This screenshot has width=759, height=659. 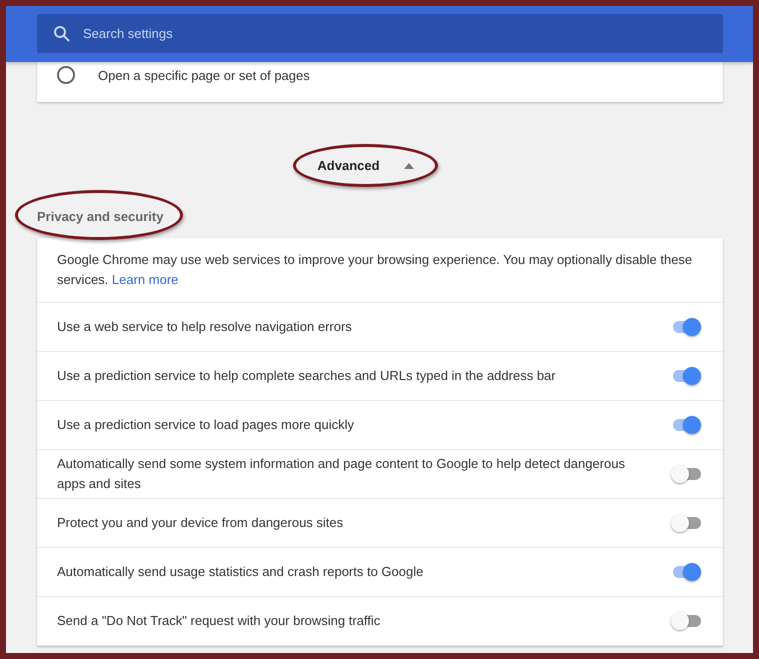 I want to click on radio-button, so click(x=66, y=75).